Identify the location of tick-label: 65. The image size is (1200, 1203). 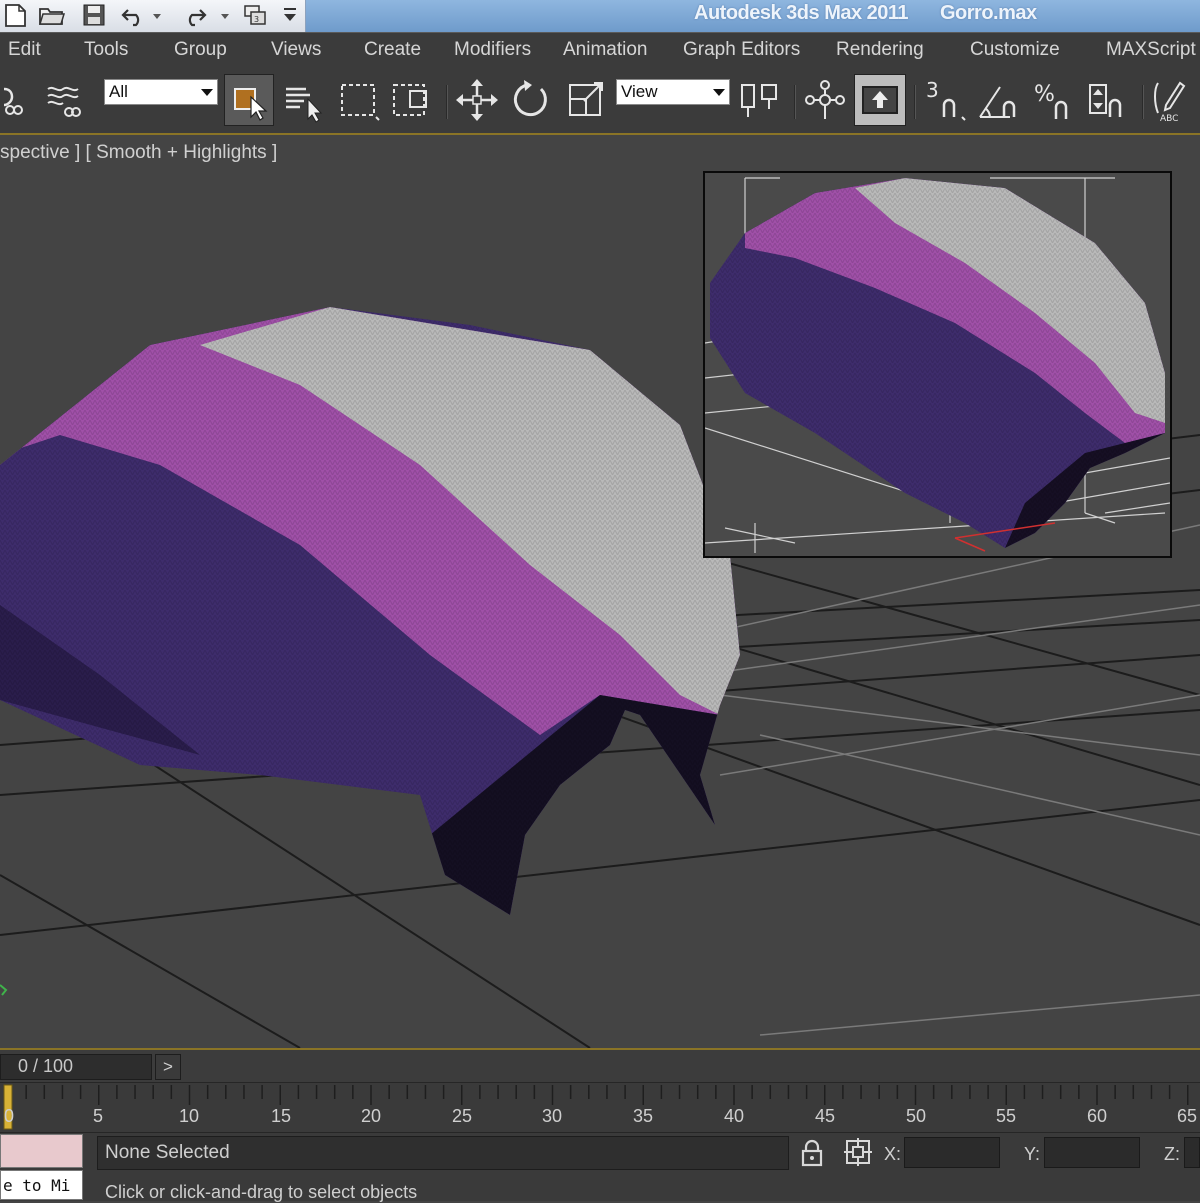
(1187, 1116).